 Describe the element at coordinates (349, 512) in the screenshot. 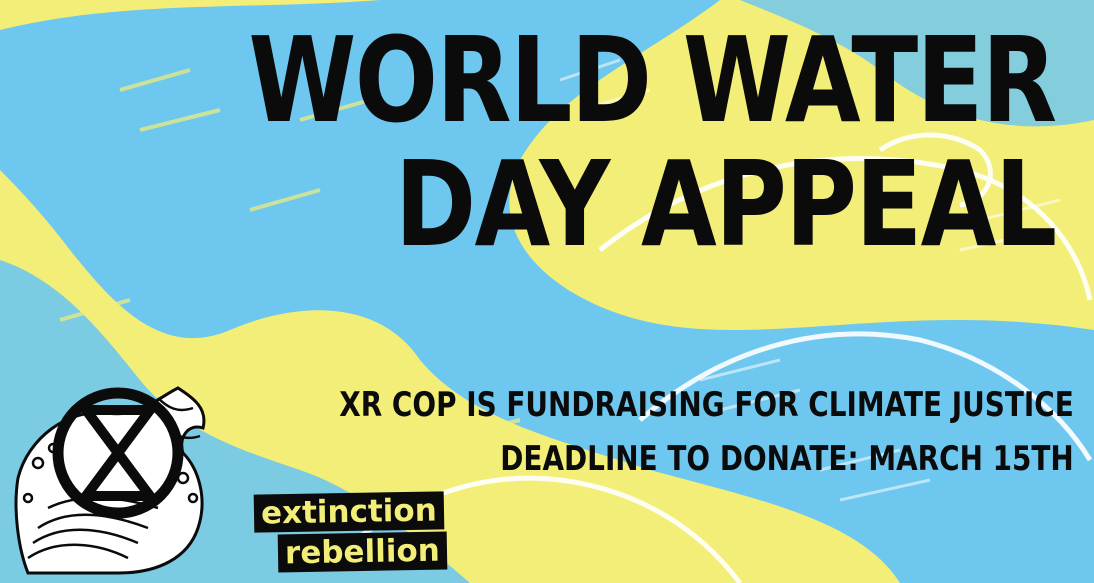

I see `brand-word-extinction: extinction` at that location.